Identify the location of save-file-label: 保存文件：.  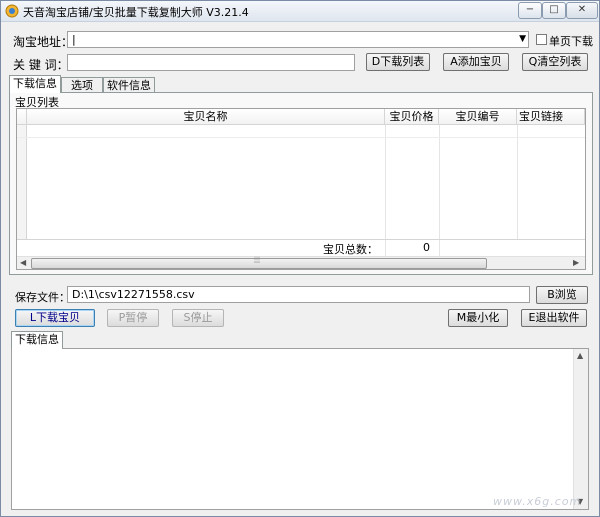
(42, 297).